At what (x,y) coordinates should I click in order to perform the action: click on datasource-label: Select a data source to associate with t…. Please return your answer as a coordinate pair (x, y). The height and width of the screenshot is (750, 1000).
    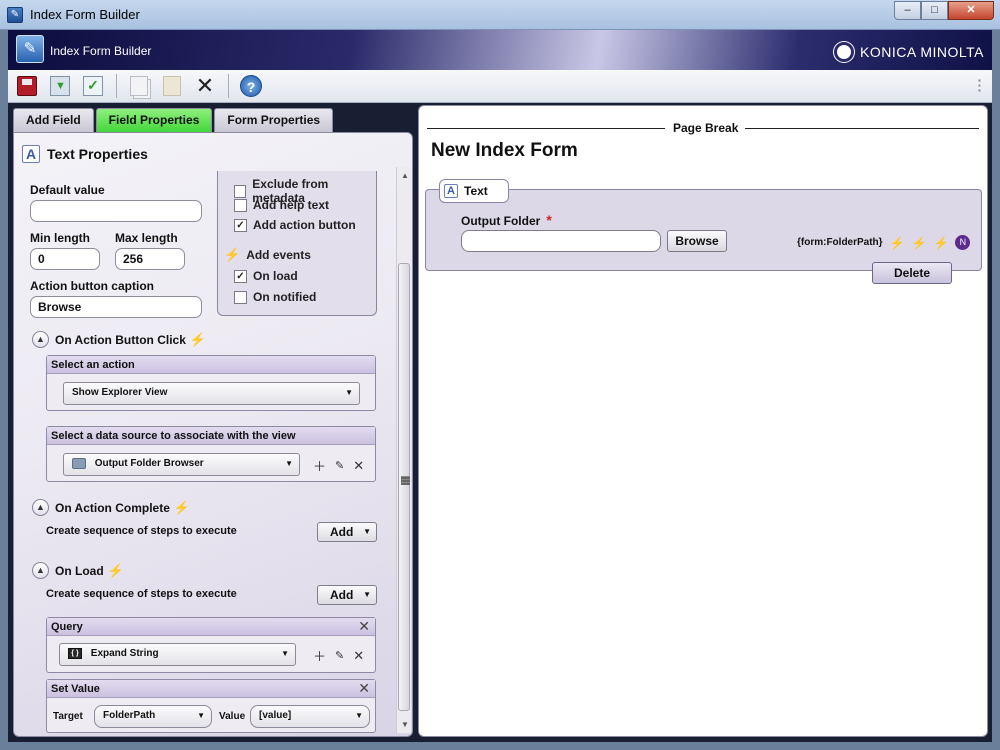
    Looking at the image, I should click on (211, 436).